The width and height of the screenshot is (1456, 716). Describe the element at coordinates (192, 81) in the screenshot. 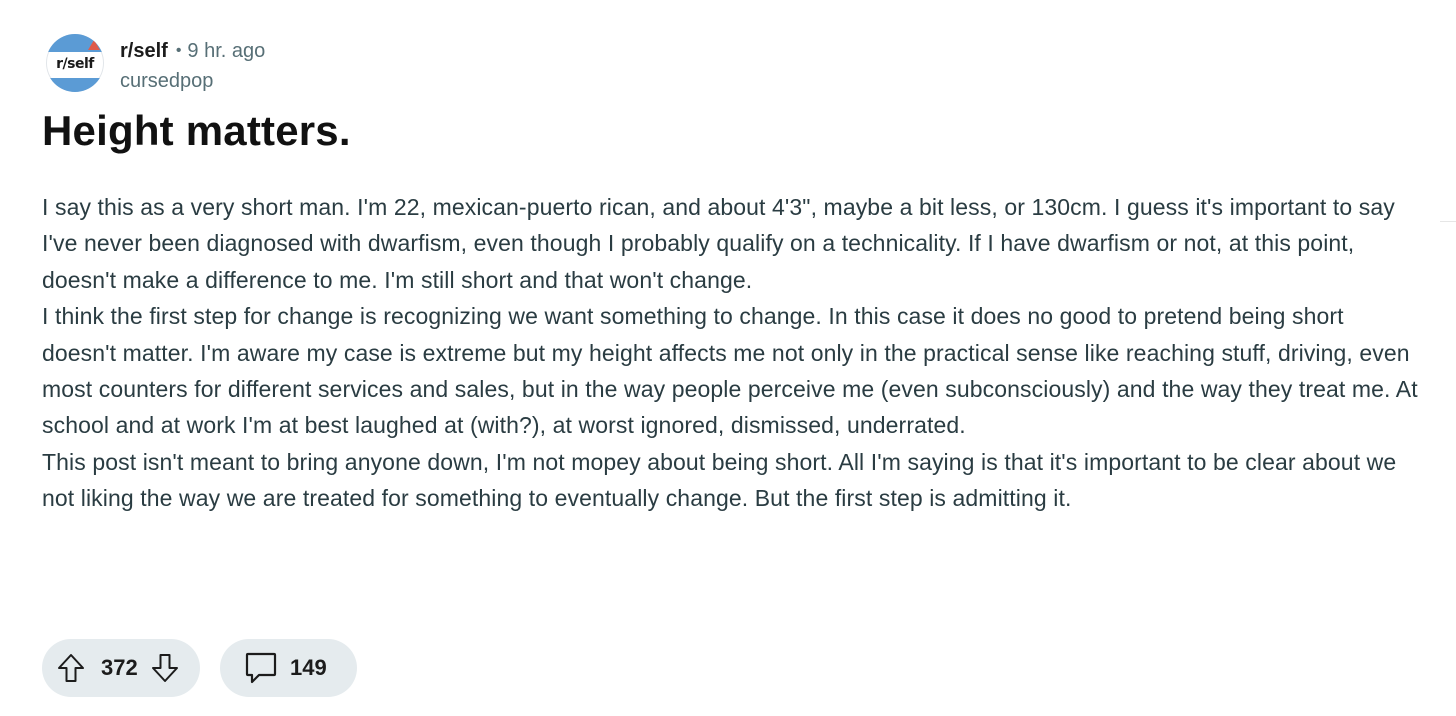

I see `author-link: cursedpop` at that location.